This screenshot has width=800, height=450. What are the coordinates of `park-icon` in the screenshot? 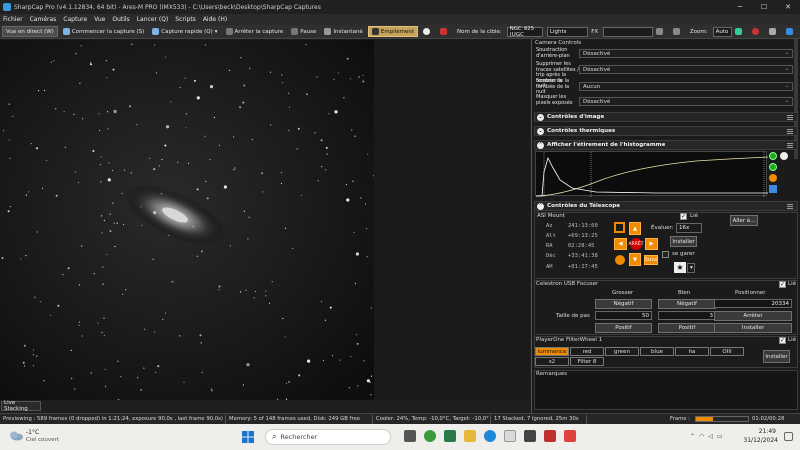 It's located at (619, 227).